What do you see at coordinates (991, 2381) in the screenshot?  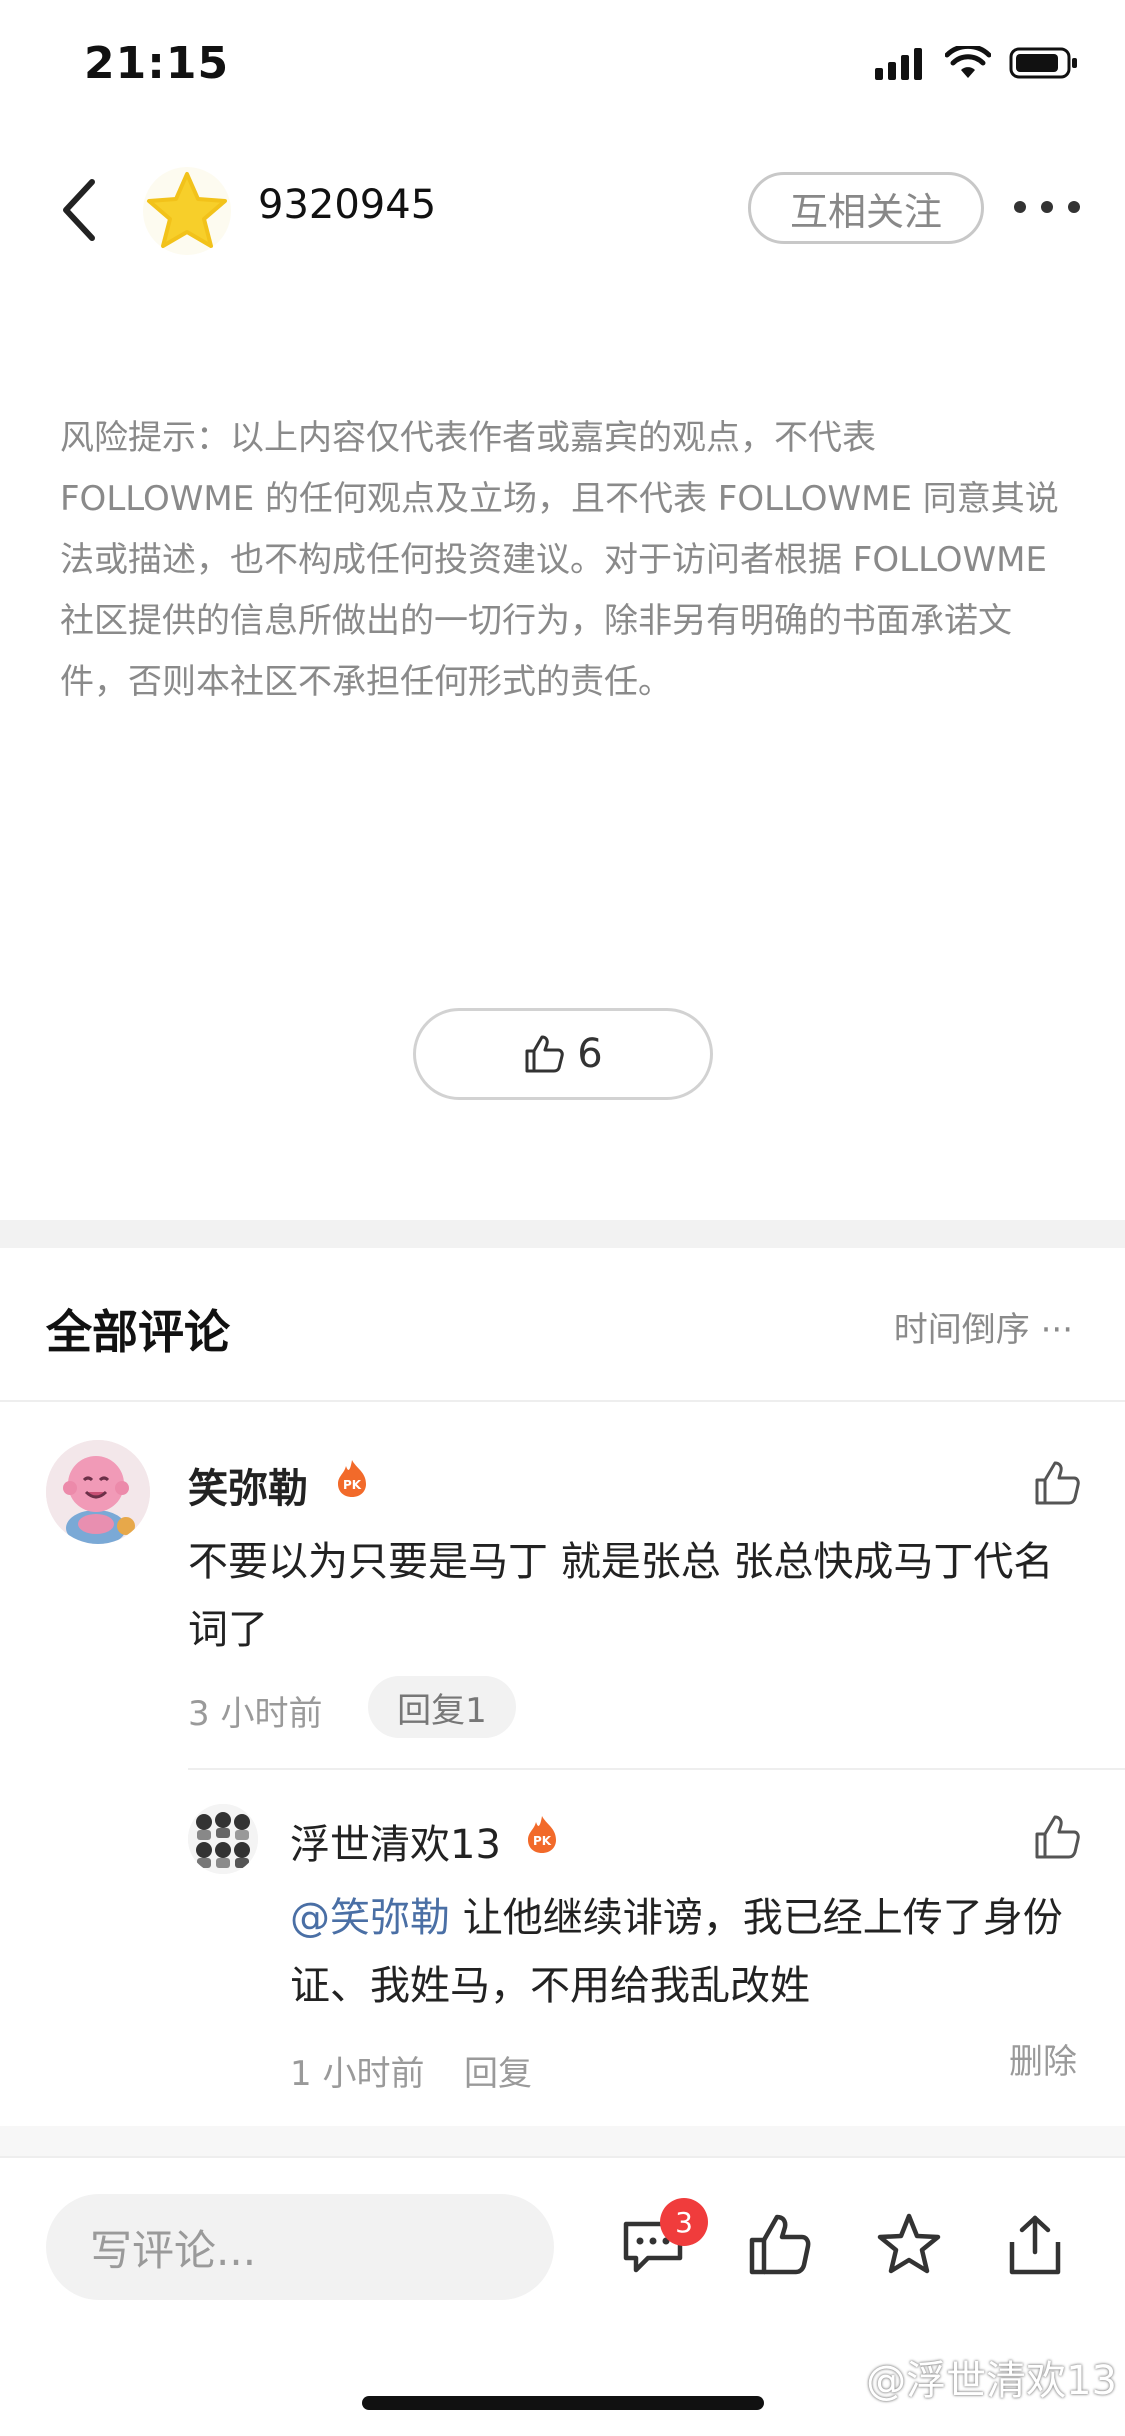 I see `watermark: @浮世清欢13` at bounding box center [991, 2381].